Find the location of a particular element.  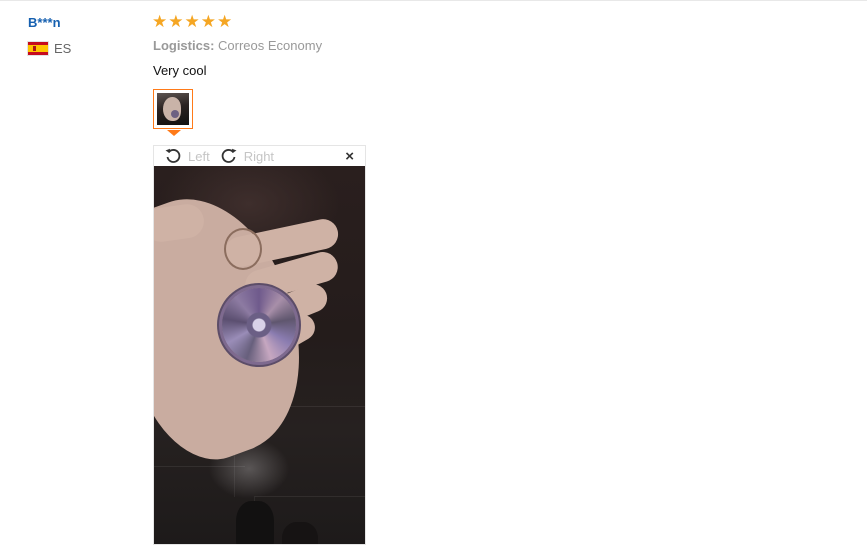

viewer-toolbar: Left Right × is located at coordinates (259, 156).